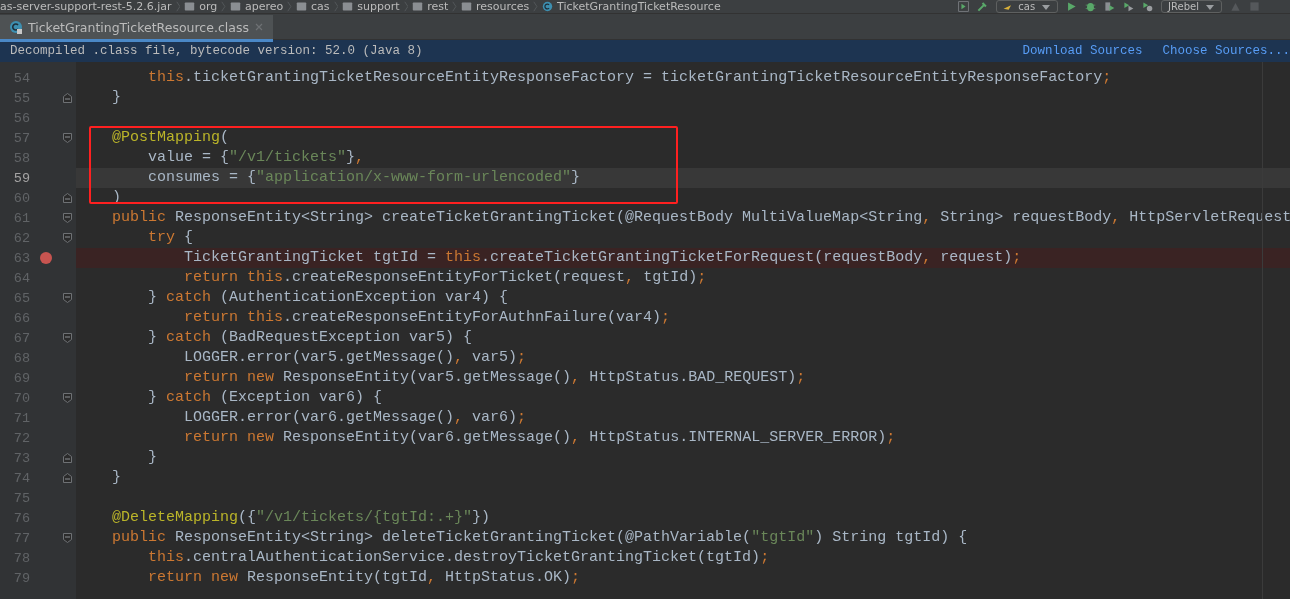  Describe the element at coordinates (1110, 6) in the screenshot. I see `coverage-icon` at that location.